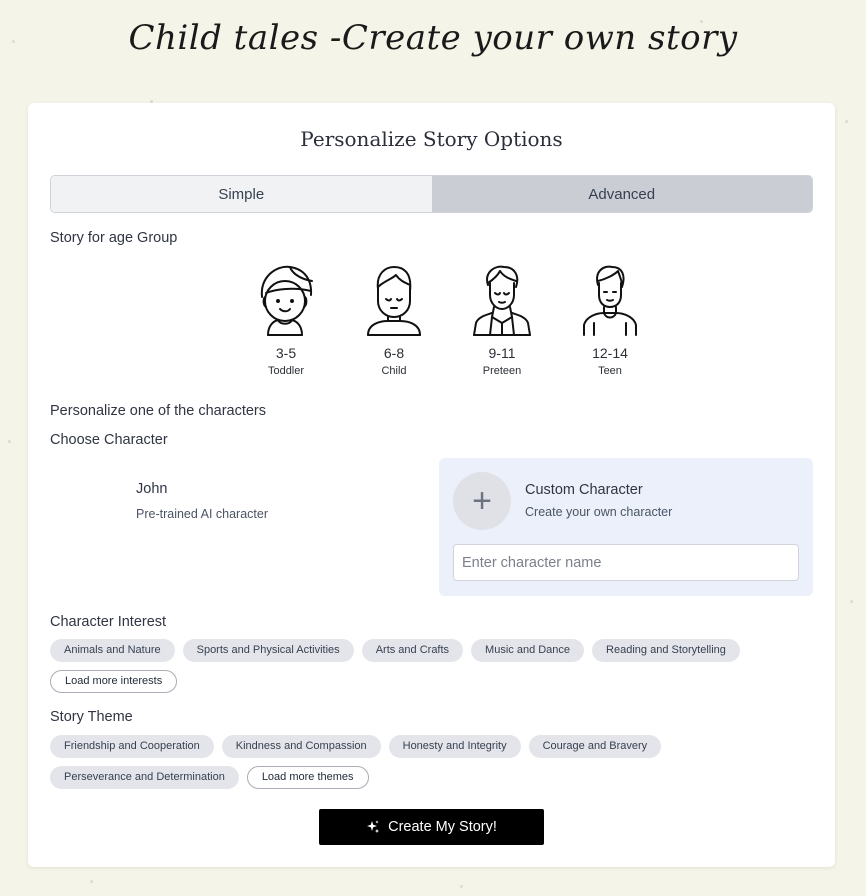 The height and width of the screenshot is (896, 866). I want to click on choose-character-label: Choose Character, so click(109, 440).